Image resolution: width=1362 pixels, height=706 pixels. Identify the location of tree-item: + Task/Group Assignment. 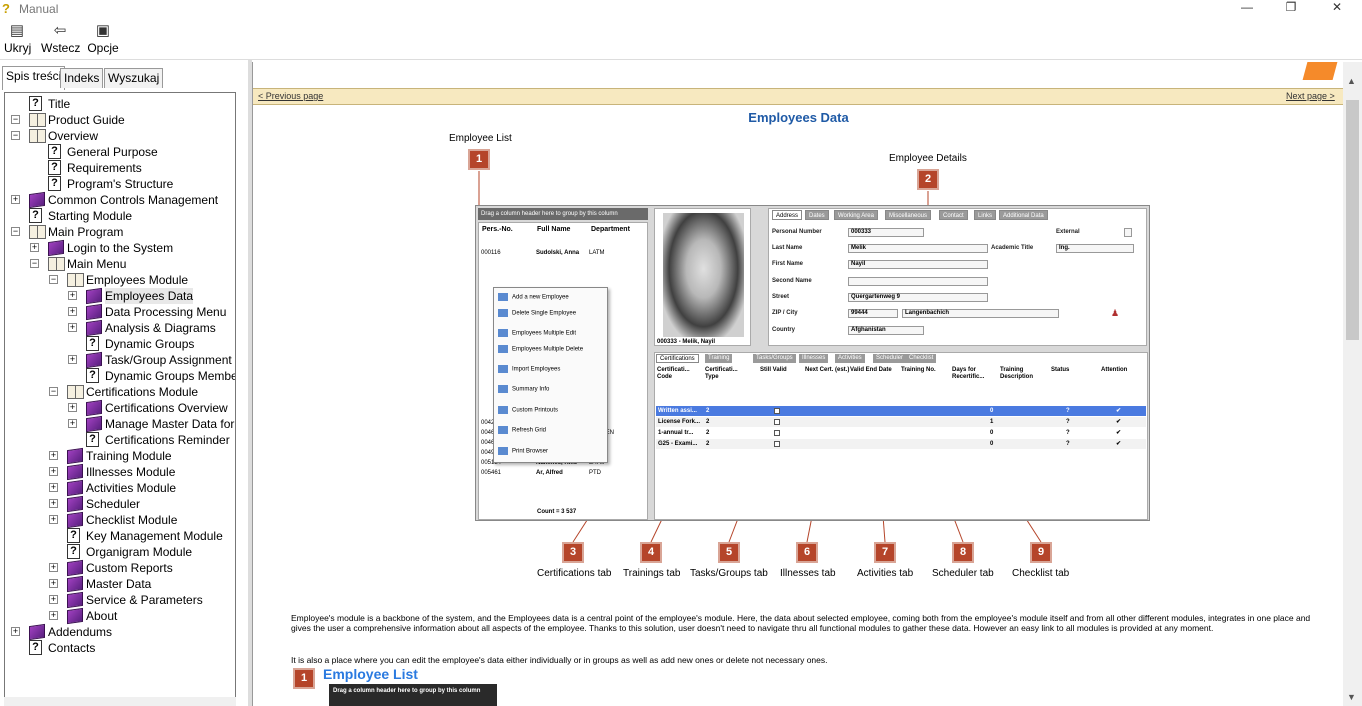
(120, 360).